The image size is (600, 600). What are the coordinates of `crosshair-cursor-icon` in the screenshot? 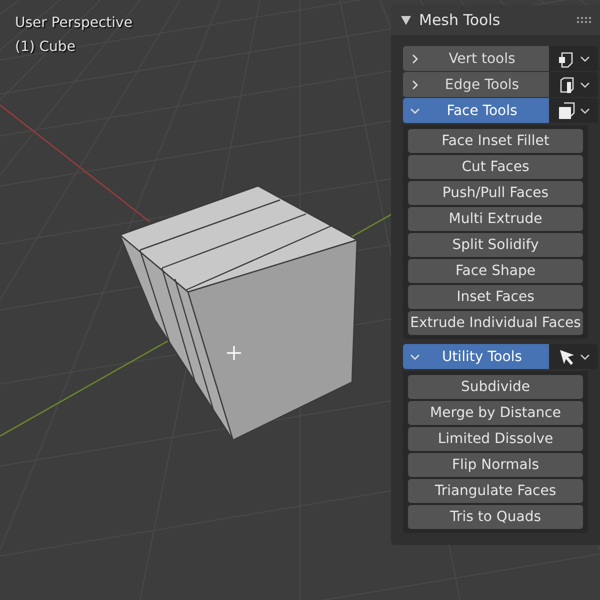 It's located at (234, 353).